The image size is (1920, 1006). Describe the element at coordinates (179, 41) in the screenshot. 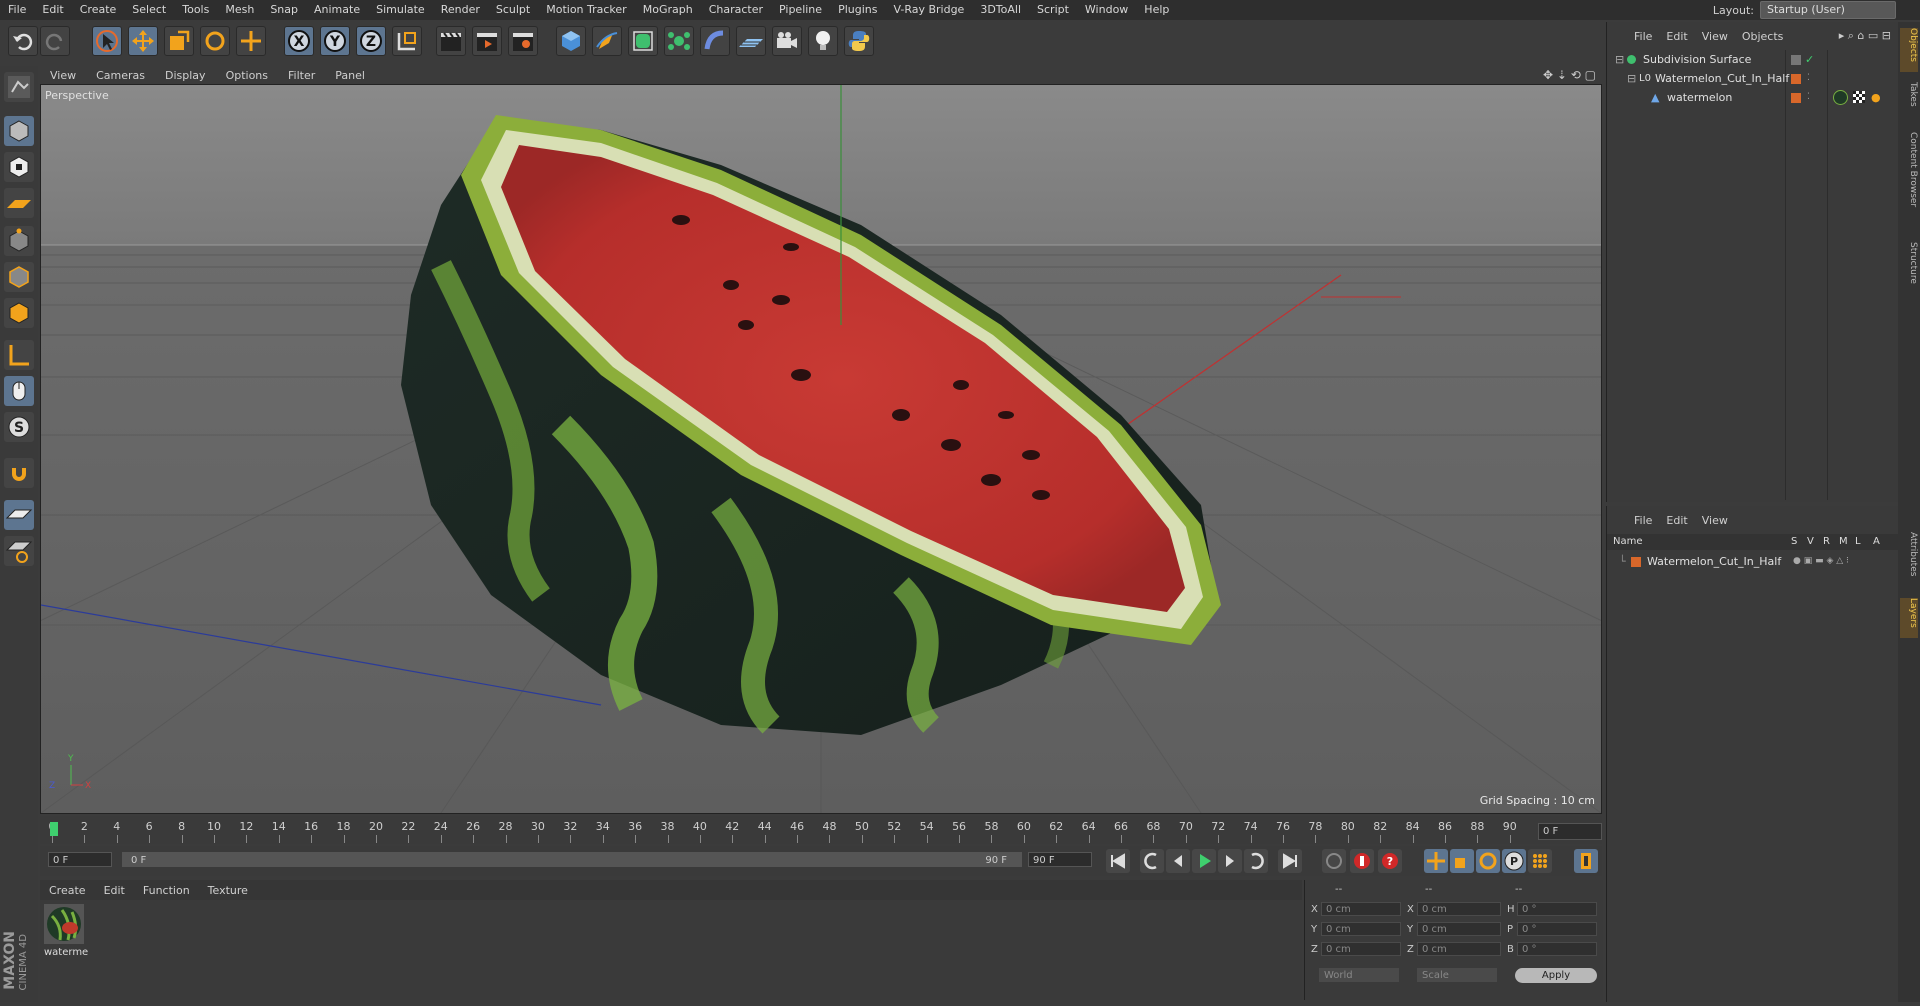

I see `scale-button` at that location.